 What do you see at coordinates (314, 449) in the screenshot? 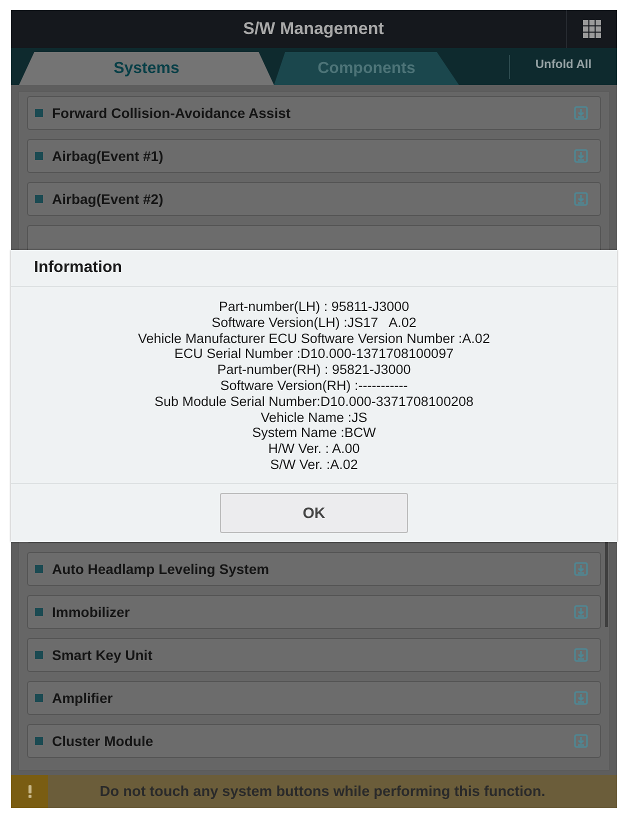
I see `info-line: H/W Ver. : A.00` at bounding box center [314, 449].